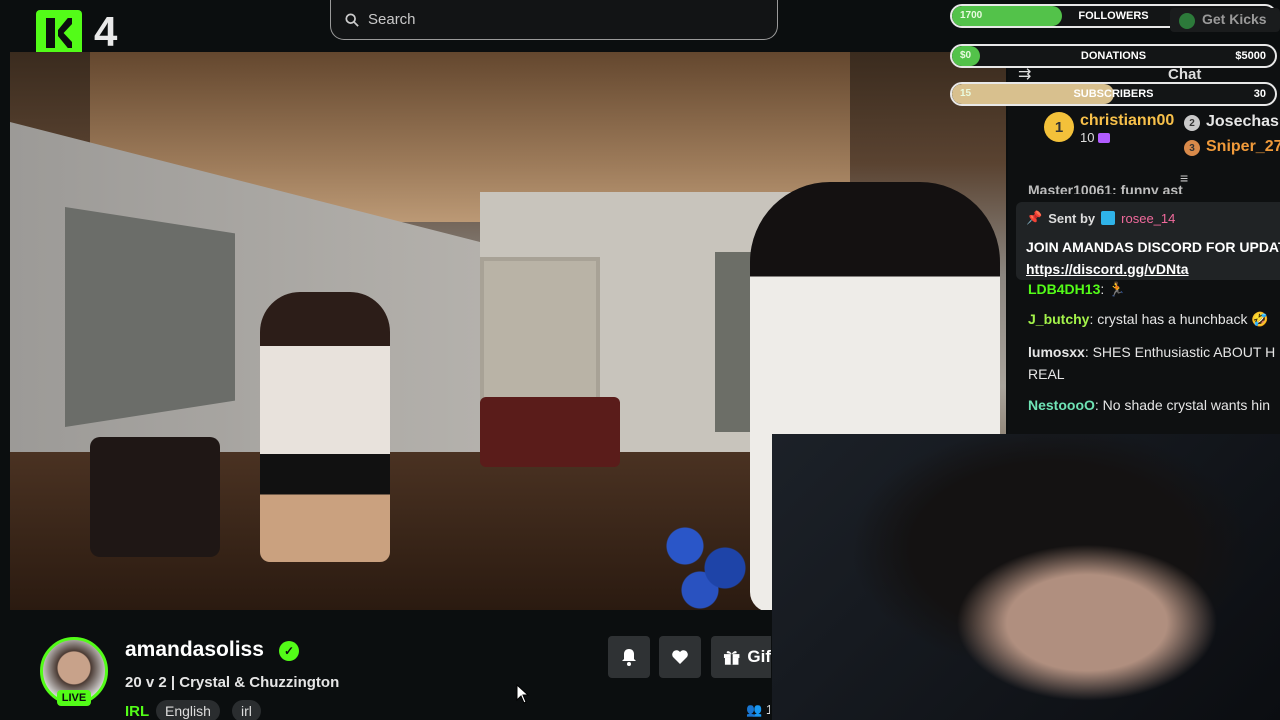 The image size is (1280, 720). I want to click on donations-goal-bar: $0 DONATIONS $5000, so click(1113, 56).